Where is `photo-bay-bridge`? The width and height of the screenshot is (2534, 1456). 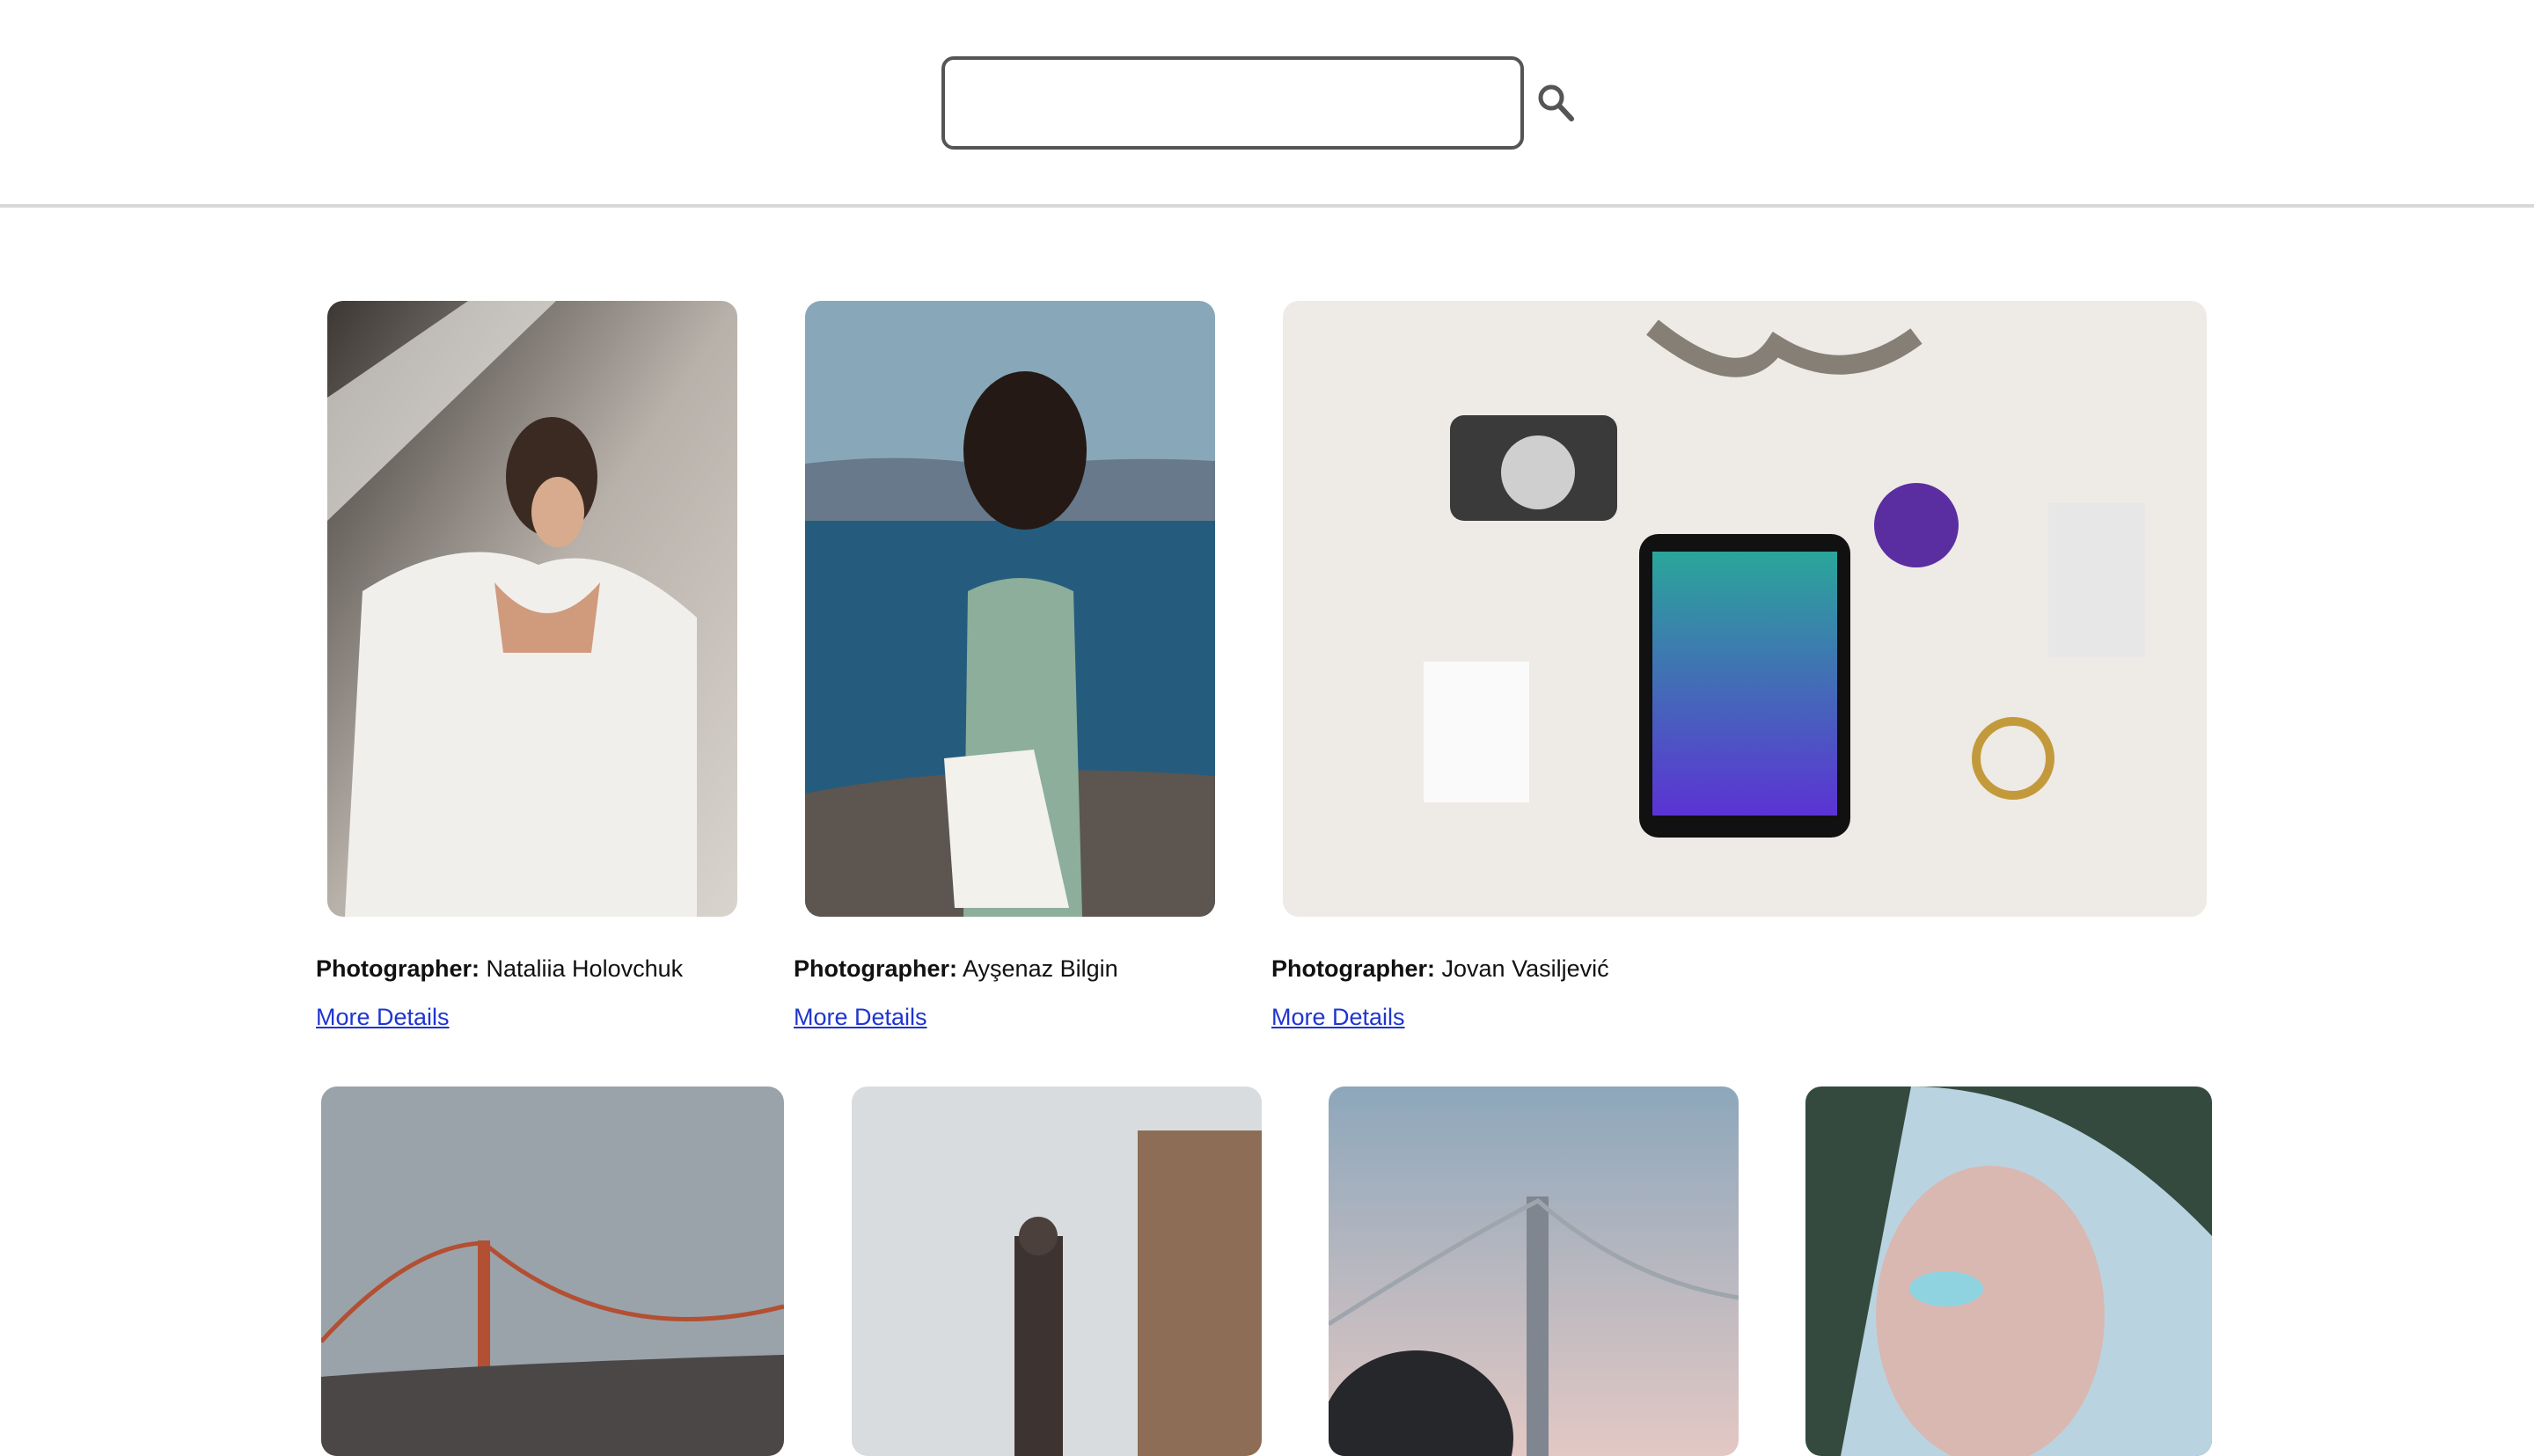
photo-bay-bridge is located at coordinates (1534, 1271).